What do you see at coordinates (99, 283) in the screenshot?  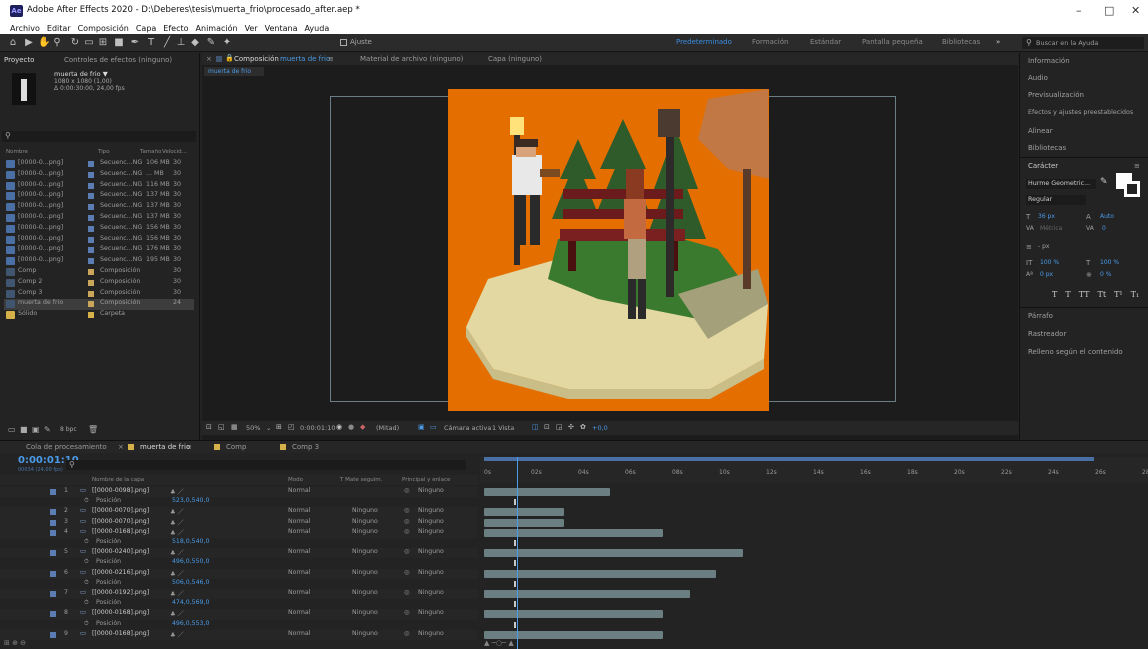 I see `project-item: Comp 2 Composición 30` at bounding box center [99, 283].